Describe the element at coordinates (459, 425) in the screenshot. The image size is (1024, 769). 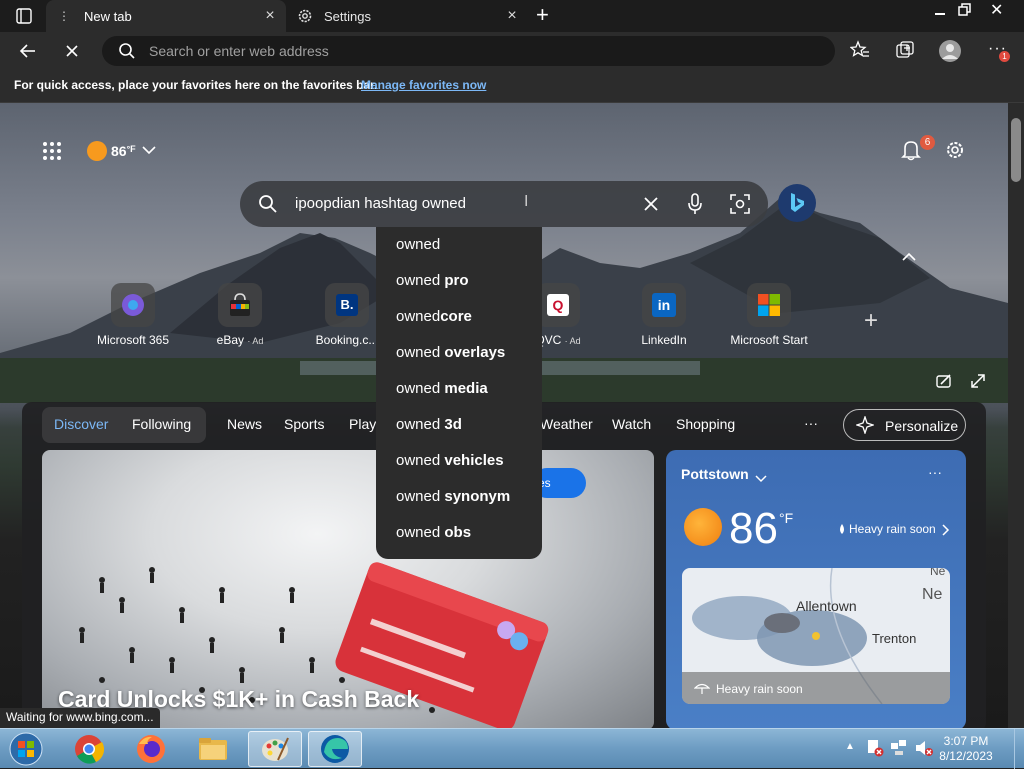
I see `suggestion-item: owned 3d` at that location.